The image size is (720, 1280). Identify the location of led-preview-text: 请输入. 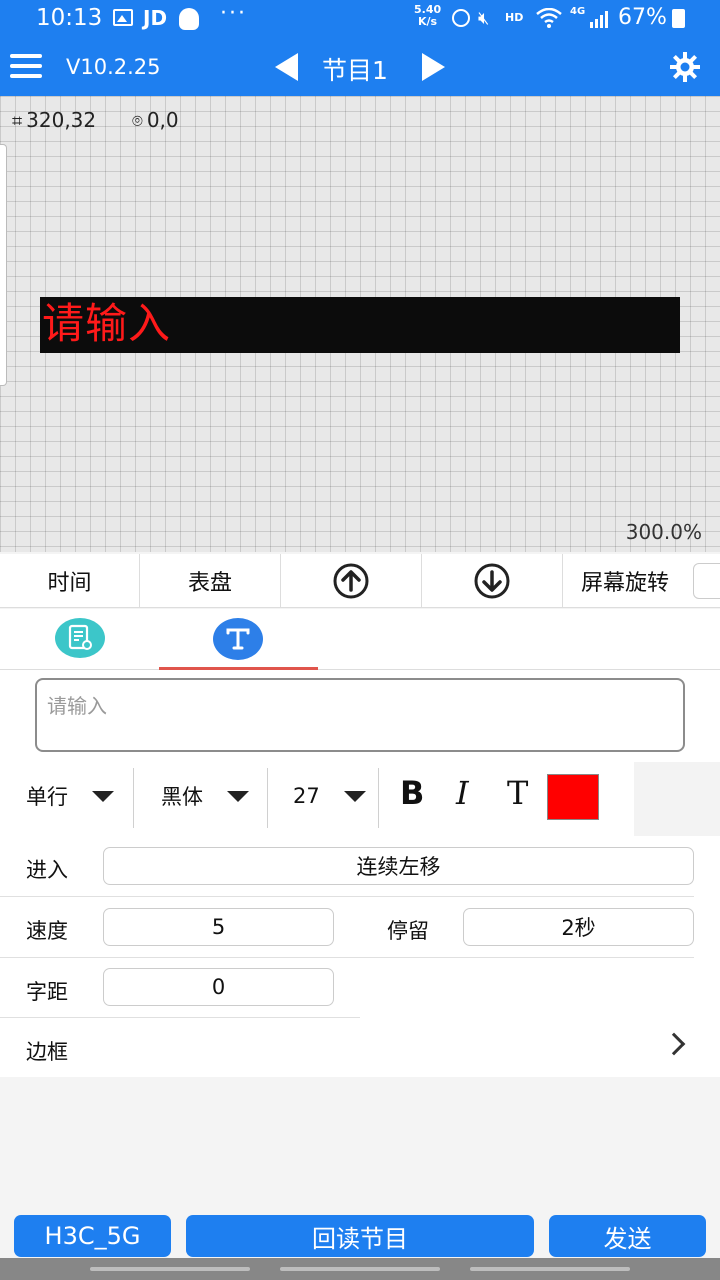
(107, 323).